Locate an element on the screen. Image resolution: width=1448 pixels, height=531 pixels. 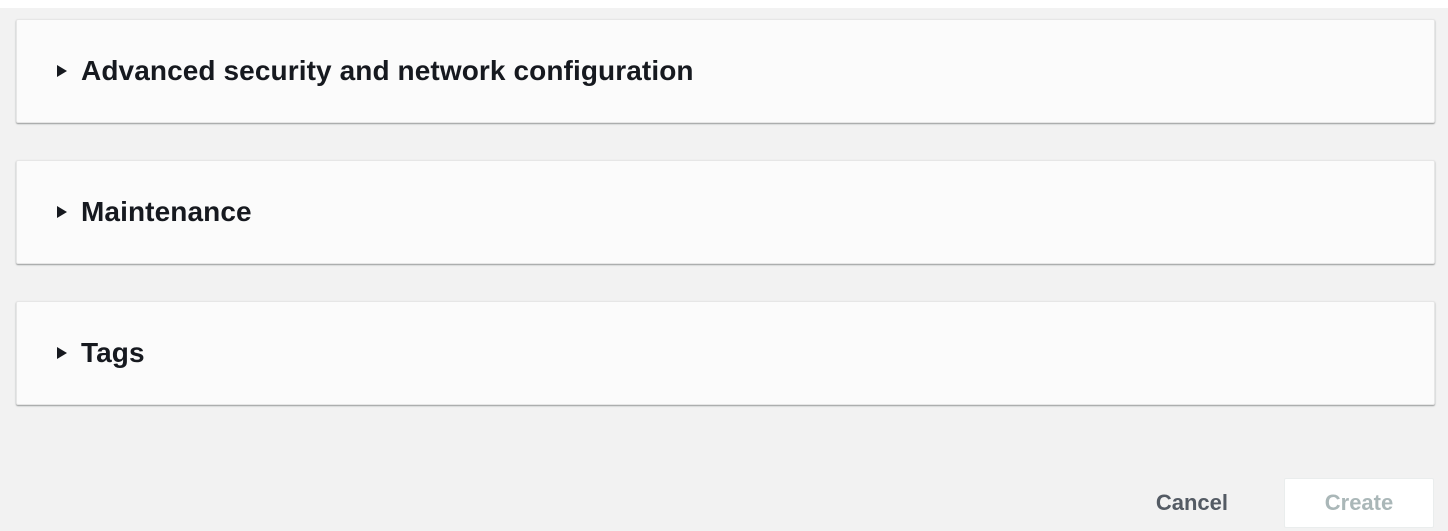
create-button: Create is located at coordinates (1359, 503).